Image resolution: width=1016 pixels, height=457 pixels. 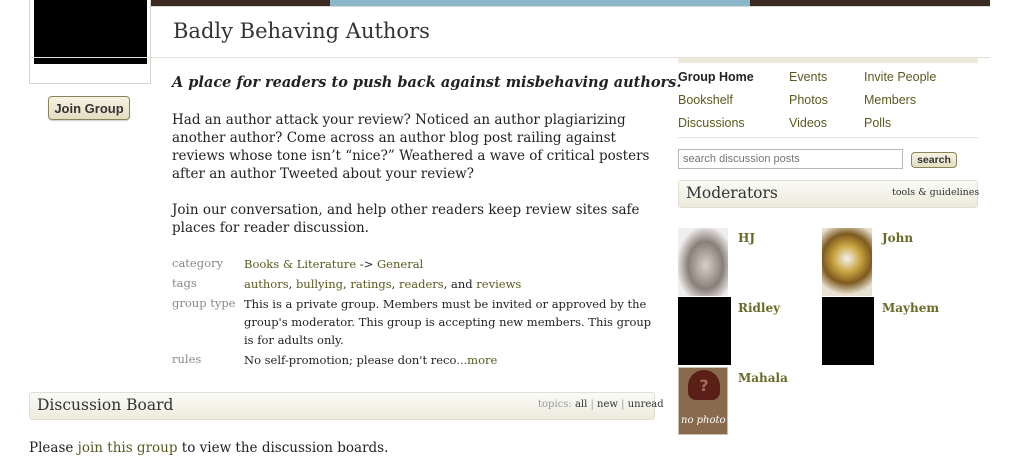 What do you see at coordinates (421, 284) in the screenshot?
I see `tag-link: readers` at bounding box center [421, 284].